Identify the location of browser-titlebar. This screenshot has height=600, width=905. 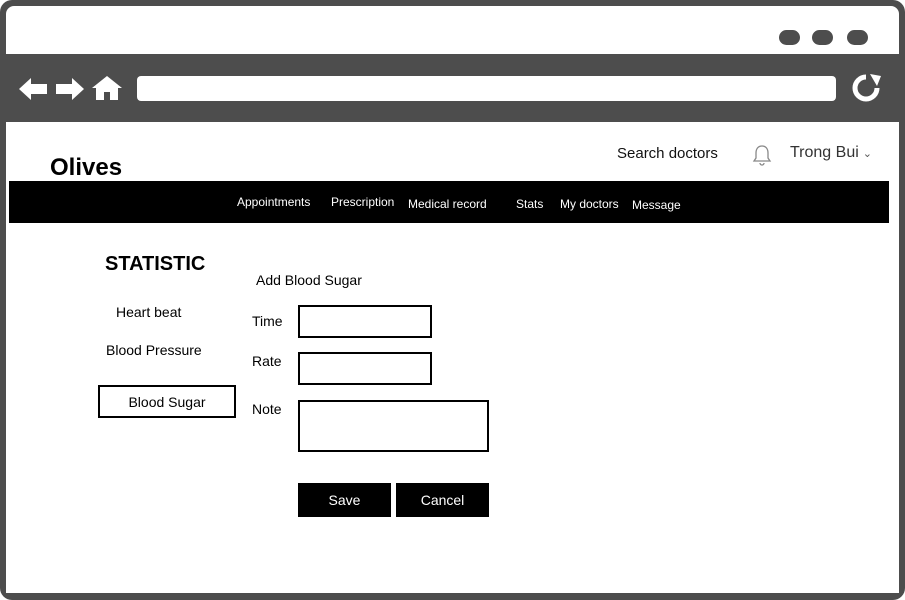
(452, 30).